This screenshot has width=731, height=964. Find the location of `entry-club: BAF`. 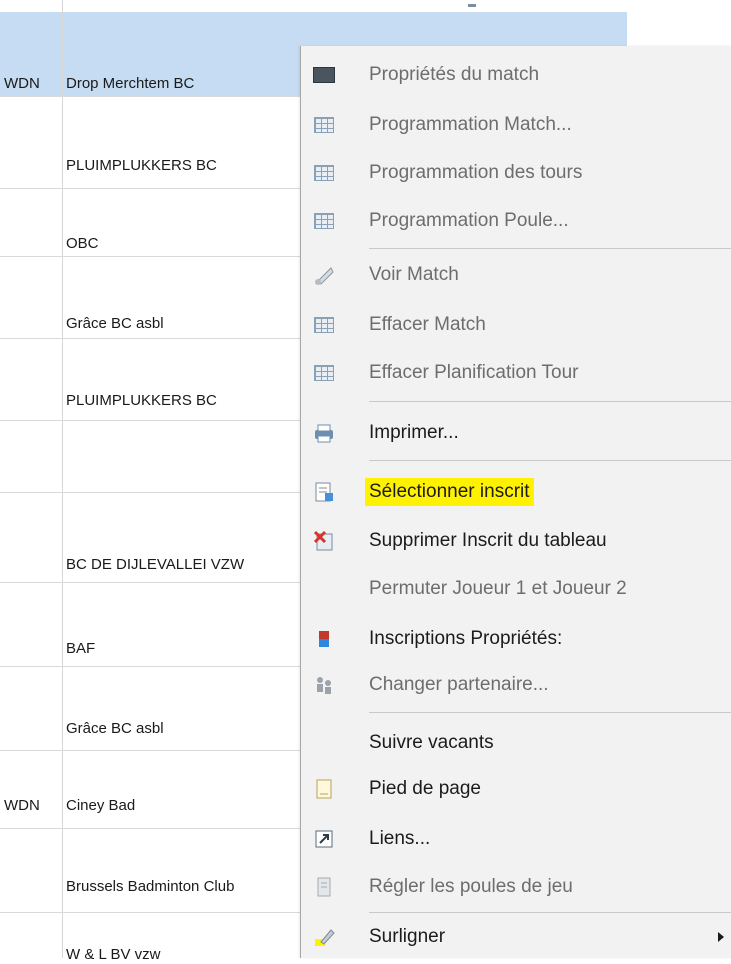

entry-club: BAF is located at coordinates (183, 649).